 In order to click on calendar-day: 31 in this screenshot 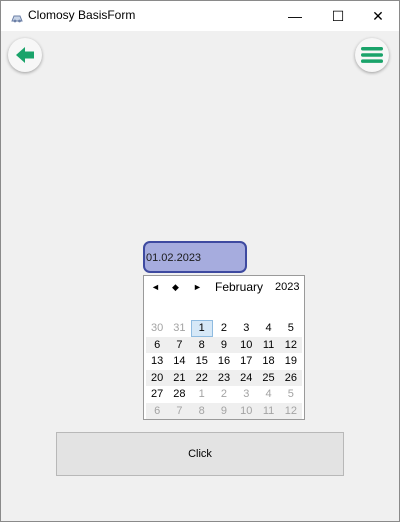, I will do `click(179, 328)`.